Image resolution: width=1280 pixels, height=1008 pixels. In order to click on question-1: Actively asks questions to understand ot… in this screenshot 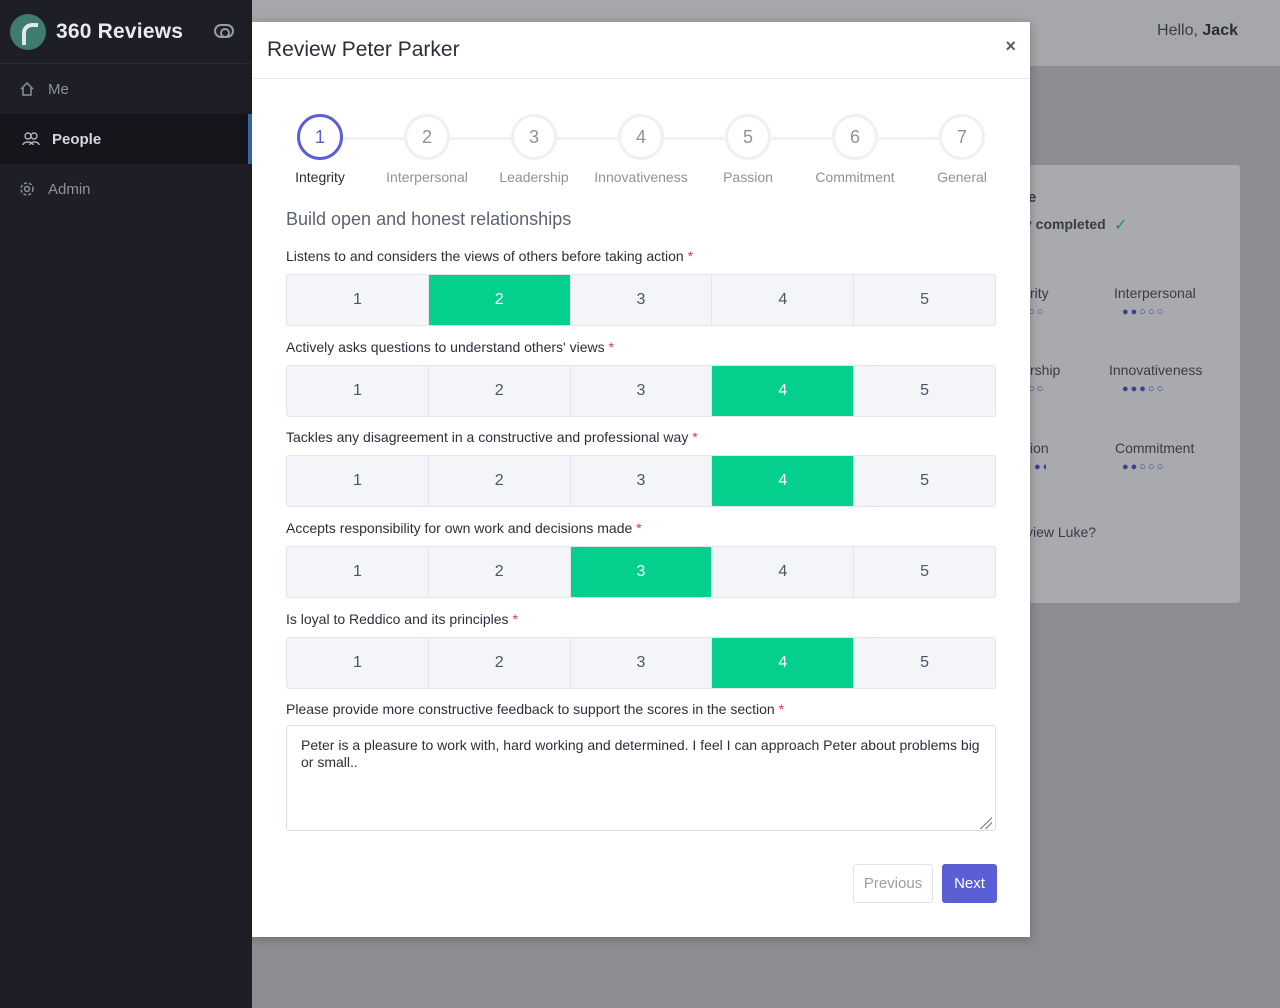, I will do `click(641, 378)`.